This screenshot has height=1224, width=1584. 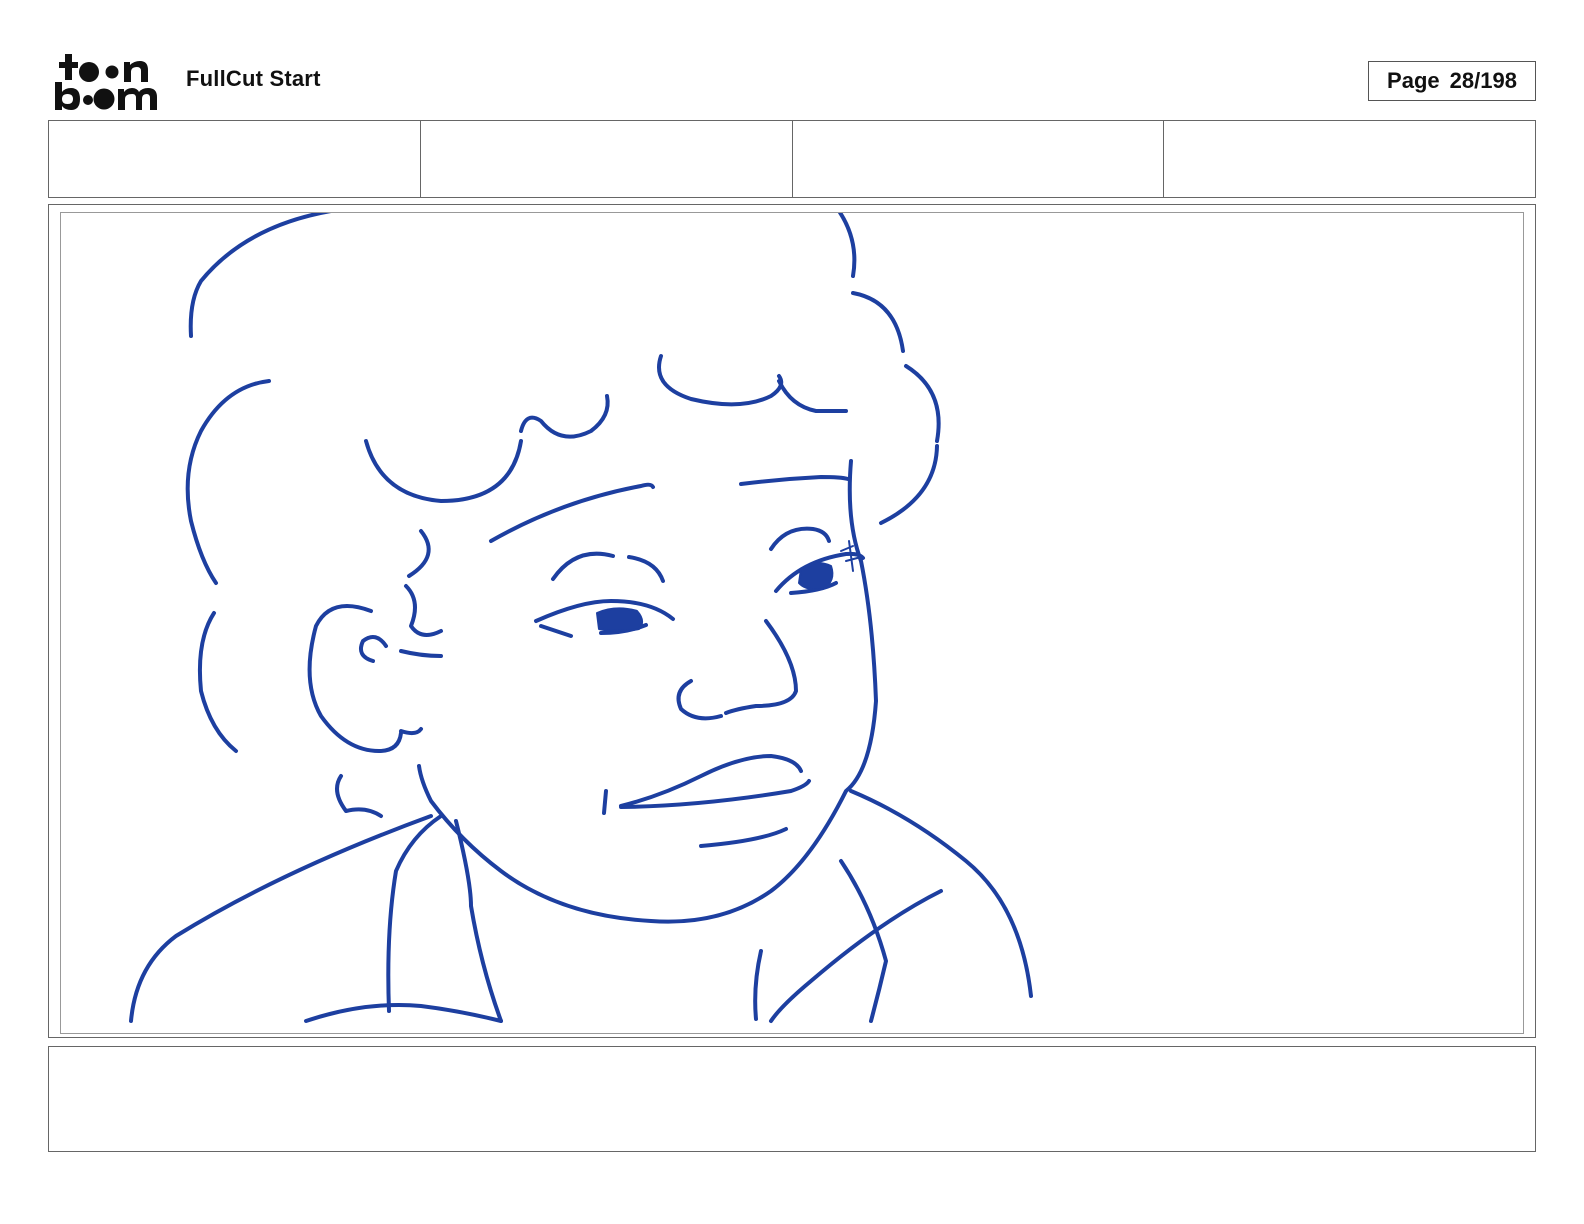 I want to click on page-number: 28/198, so click(x=1483, y=80).